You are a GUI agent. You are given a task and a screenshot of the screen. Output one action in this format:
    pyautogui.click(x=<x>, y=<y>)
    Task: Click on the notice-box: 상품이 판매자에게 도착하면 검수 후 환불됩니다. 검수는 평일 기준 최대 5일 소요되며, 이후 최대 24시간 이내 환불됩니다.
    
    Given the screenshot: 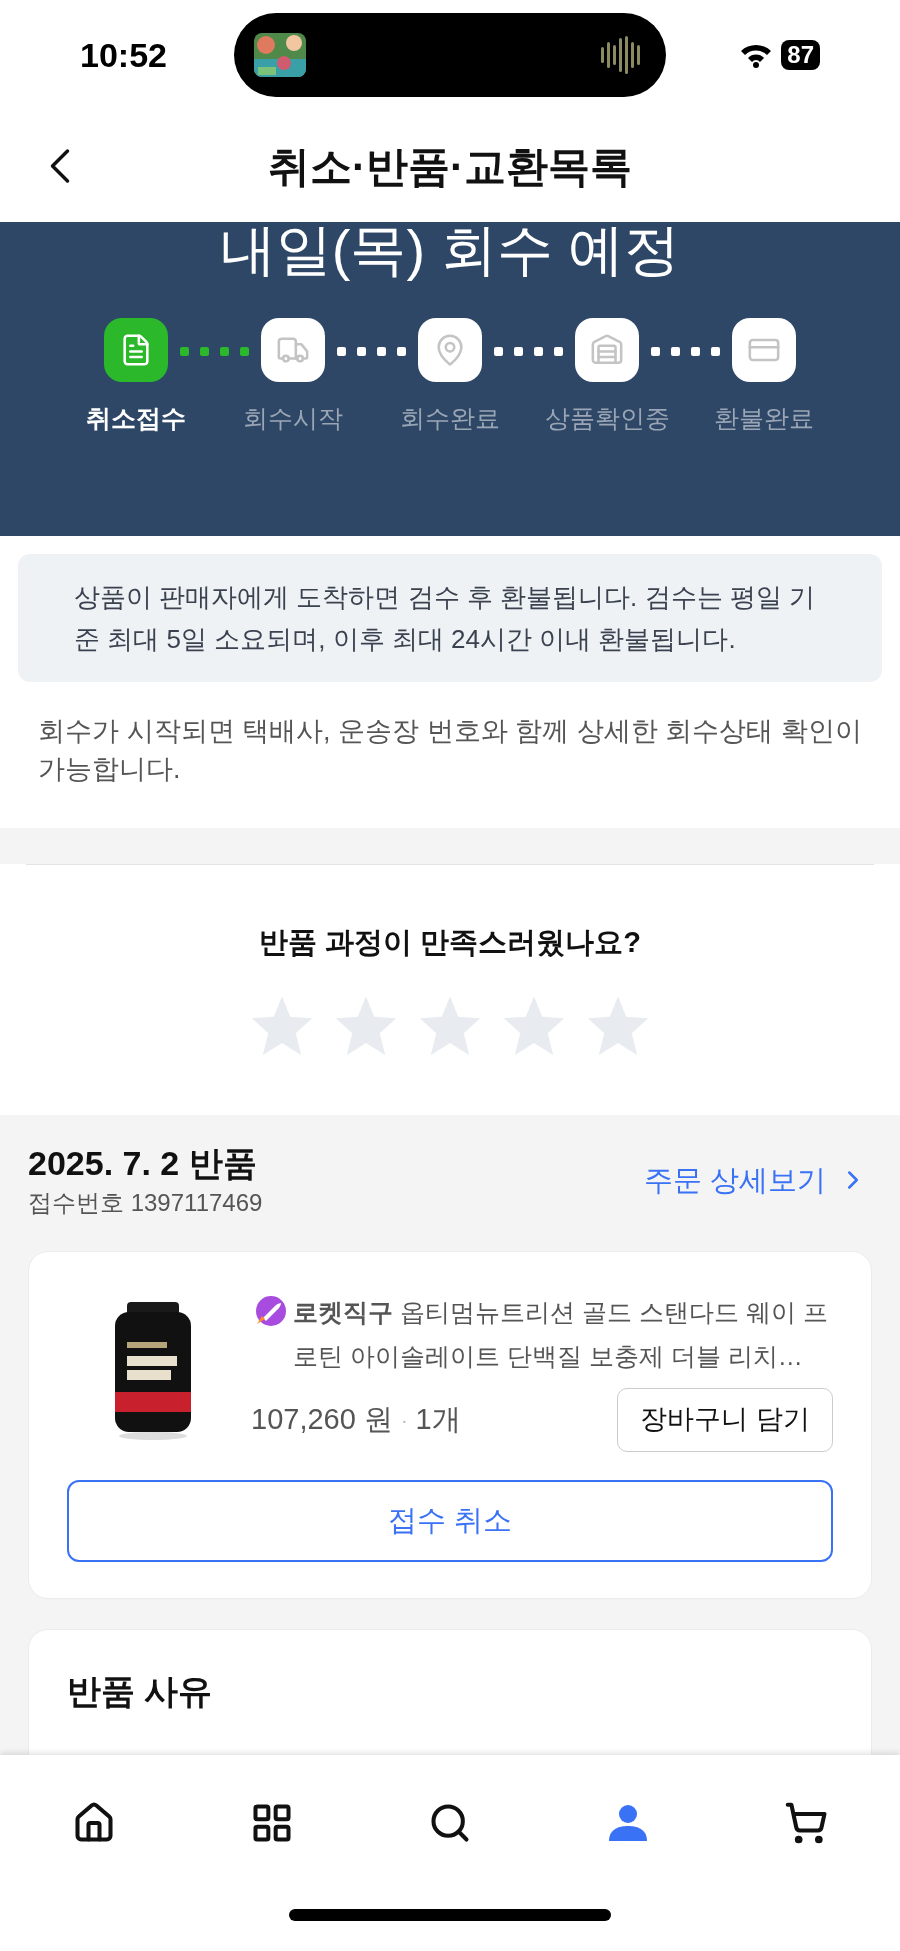 What is the action you would take?
    pyautogui.click(x=450, y=618)
    